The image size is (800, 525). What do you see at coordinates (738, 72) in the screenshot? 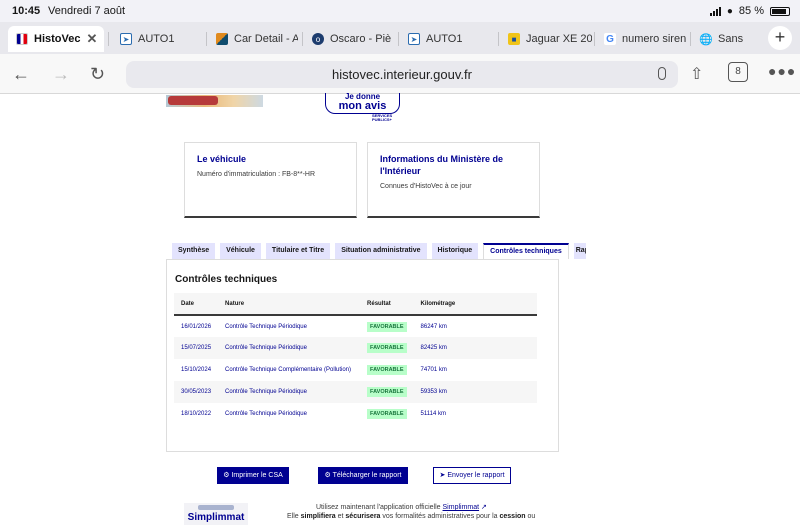
I see `tab-overview-button: 8` at bounding box center [738, 72].